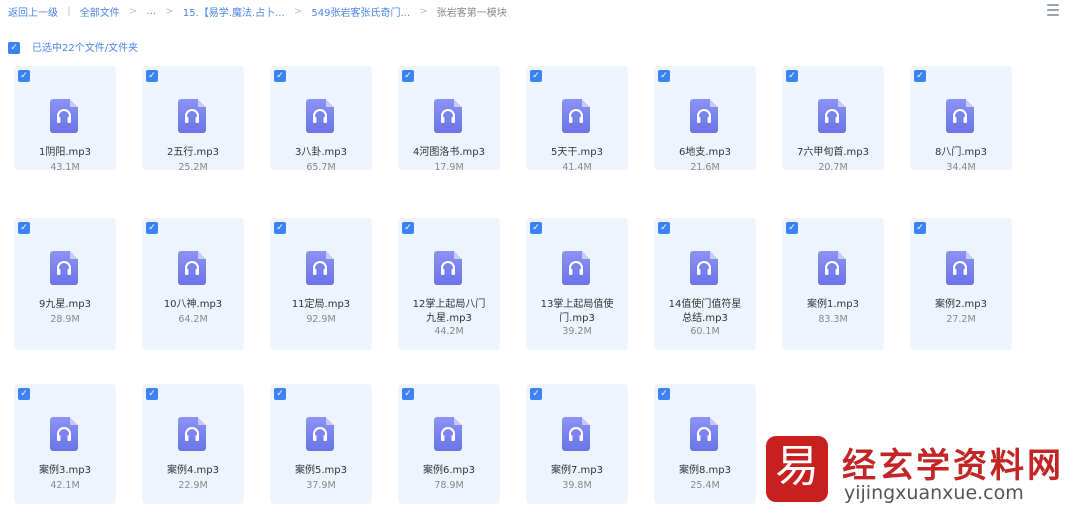 Image resolution: width=1081 pixels, height=531 pixels. I want to click on file-card: ✓ 案例7.mp3 39.8M, so click(577, 444).